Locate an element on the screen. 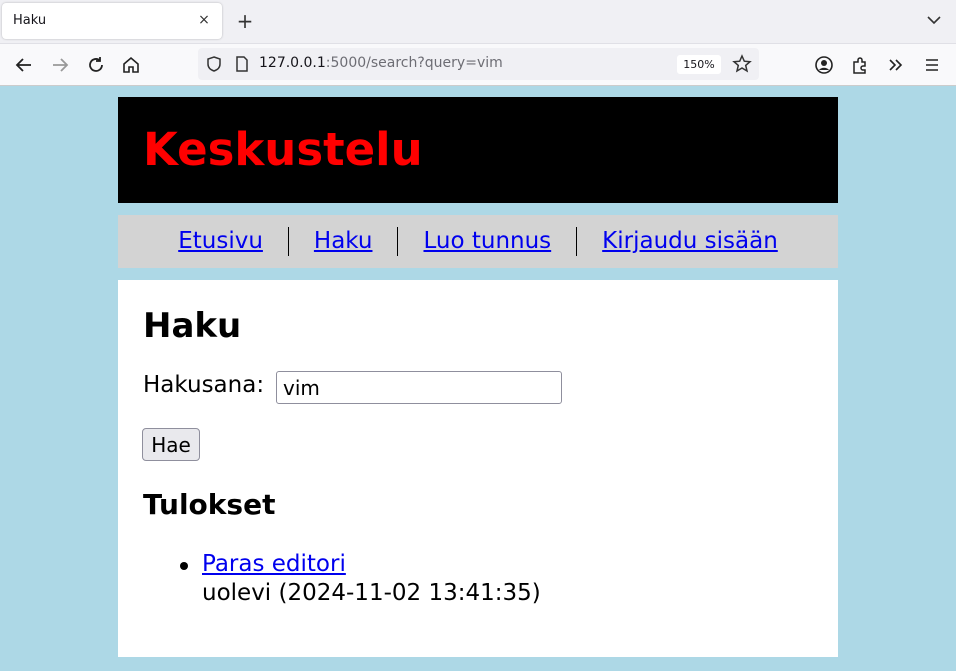  hamburger-menu-icon is located at coordinates (932, 65).